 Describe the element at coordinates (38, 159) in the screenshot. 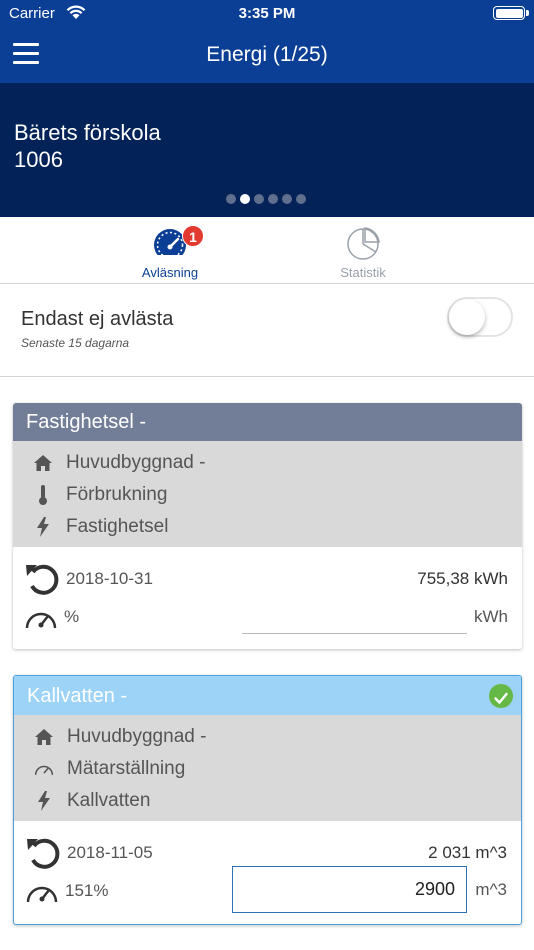

I see `property-name-line2: 1006` at that location.